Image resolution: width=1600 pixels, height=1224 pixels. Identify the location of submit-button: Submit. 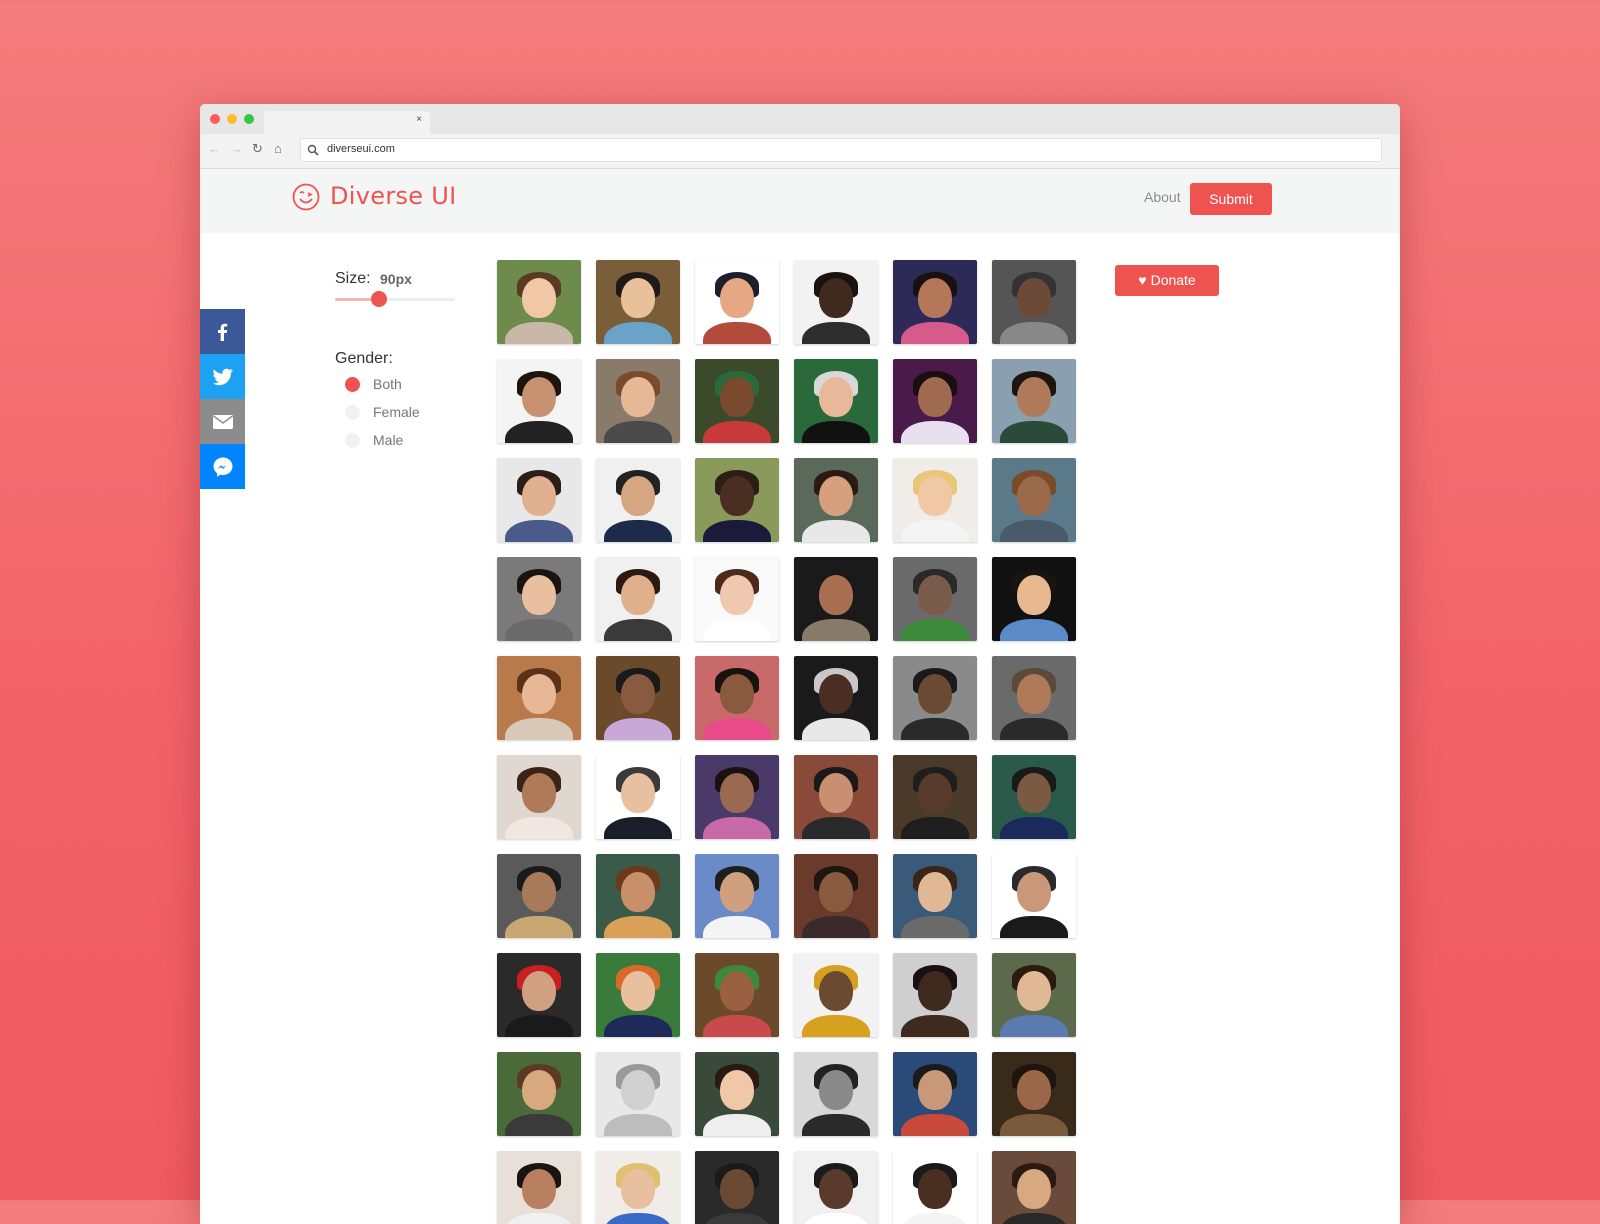
(1231, 199).